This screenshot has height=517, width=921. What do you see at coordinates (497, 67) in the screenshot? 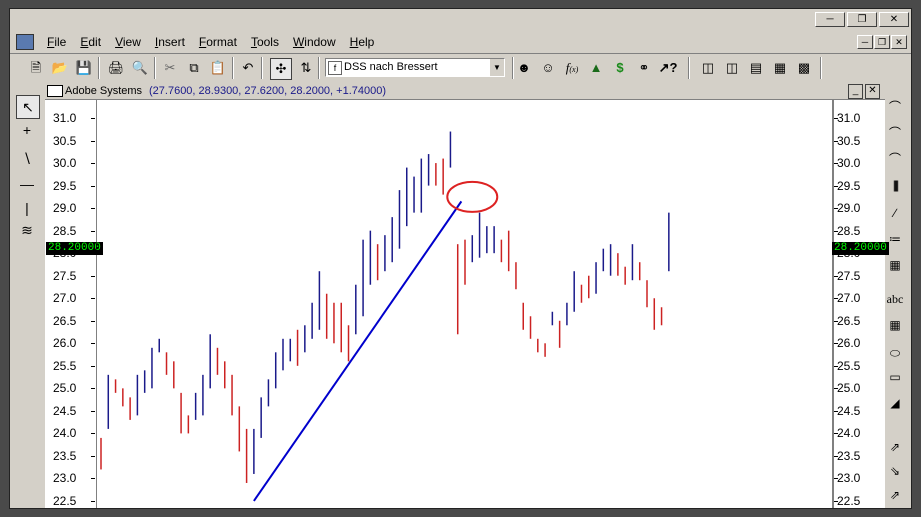
I see `chevron-down-icon: ▼` at bounding box center [497, 67].